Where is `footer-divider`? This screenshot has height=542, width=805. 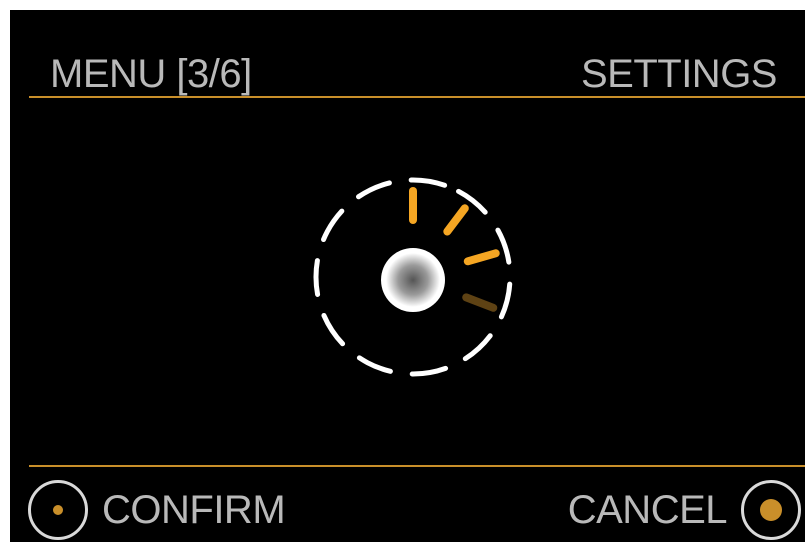 footer-divider is located at coordinates (417, 466).